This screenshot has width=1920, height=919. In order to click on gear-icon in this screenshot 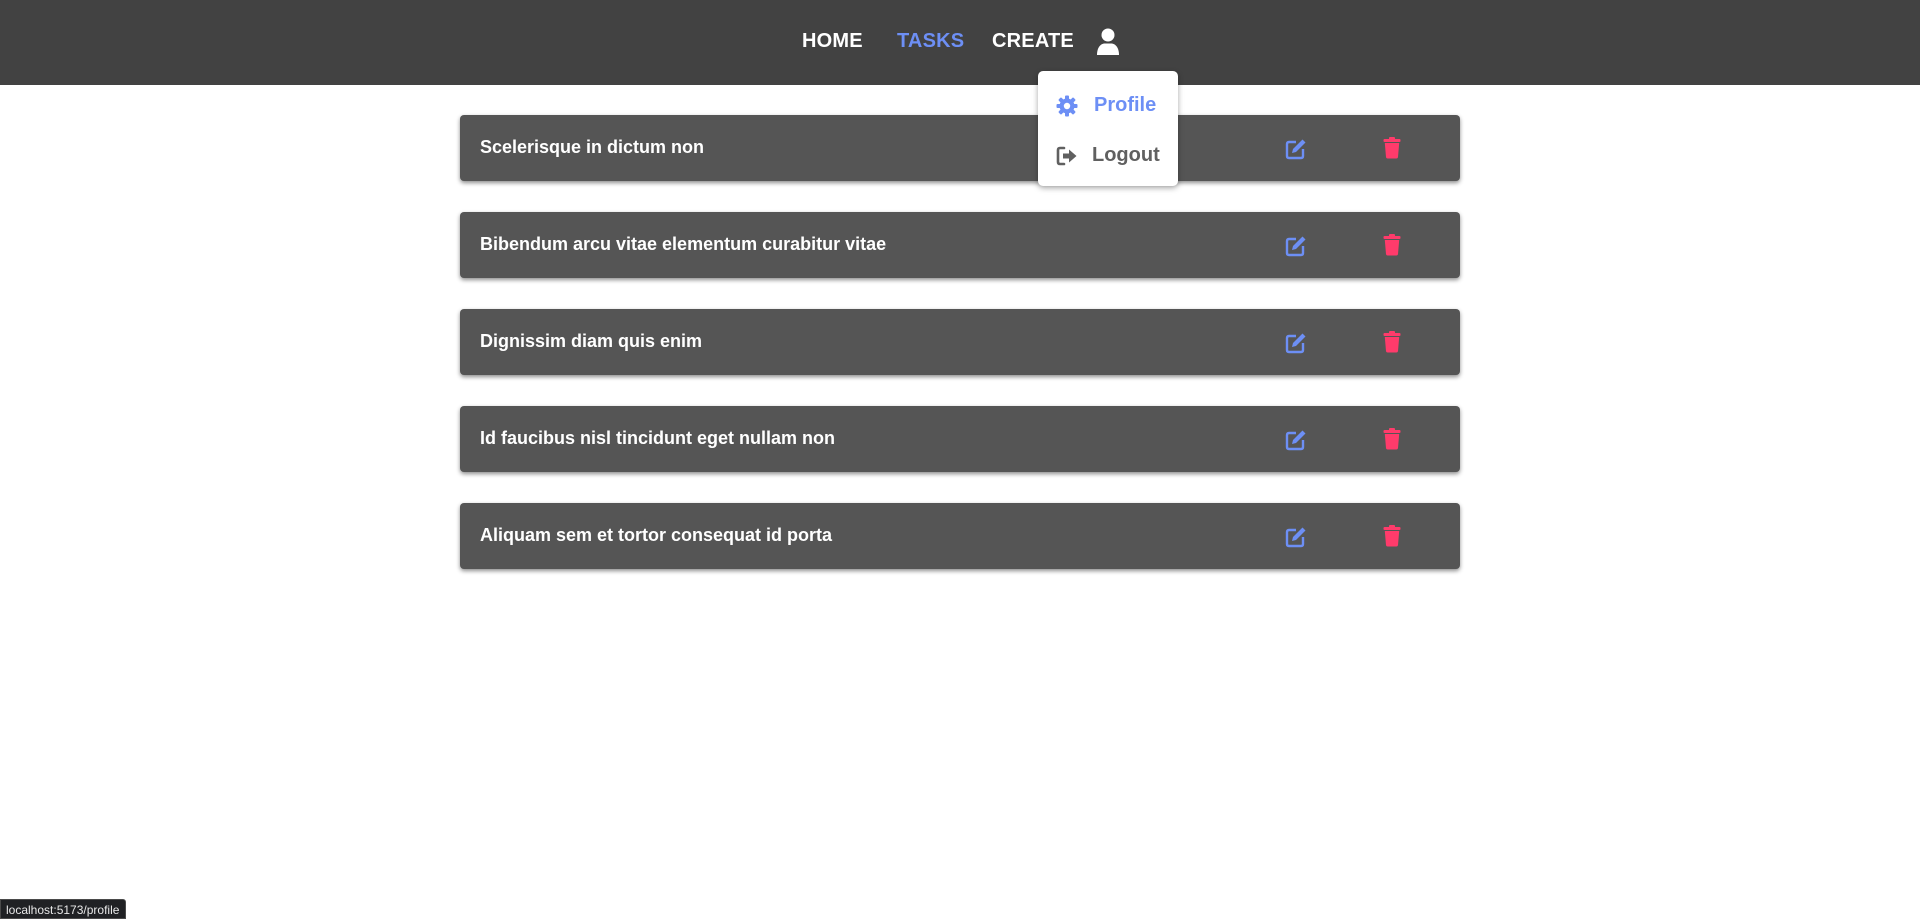, I will do `click(1067, 106)`.